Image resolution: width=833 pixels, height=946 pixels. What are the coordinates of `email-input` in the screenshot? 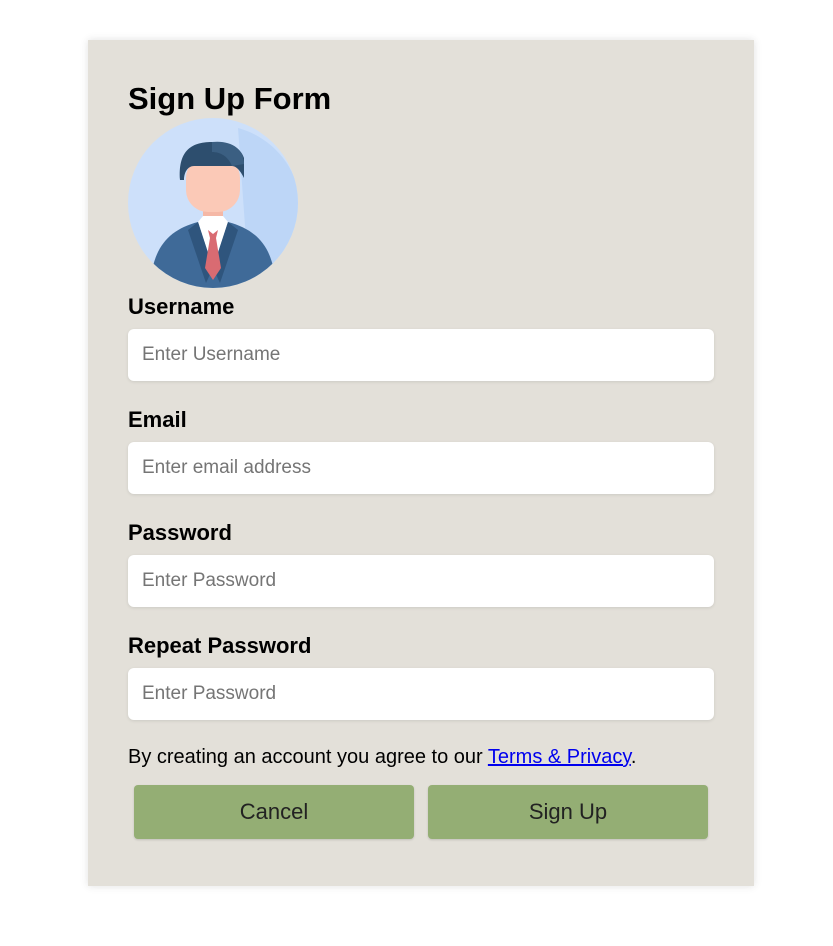 It's located at (421, 468).